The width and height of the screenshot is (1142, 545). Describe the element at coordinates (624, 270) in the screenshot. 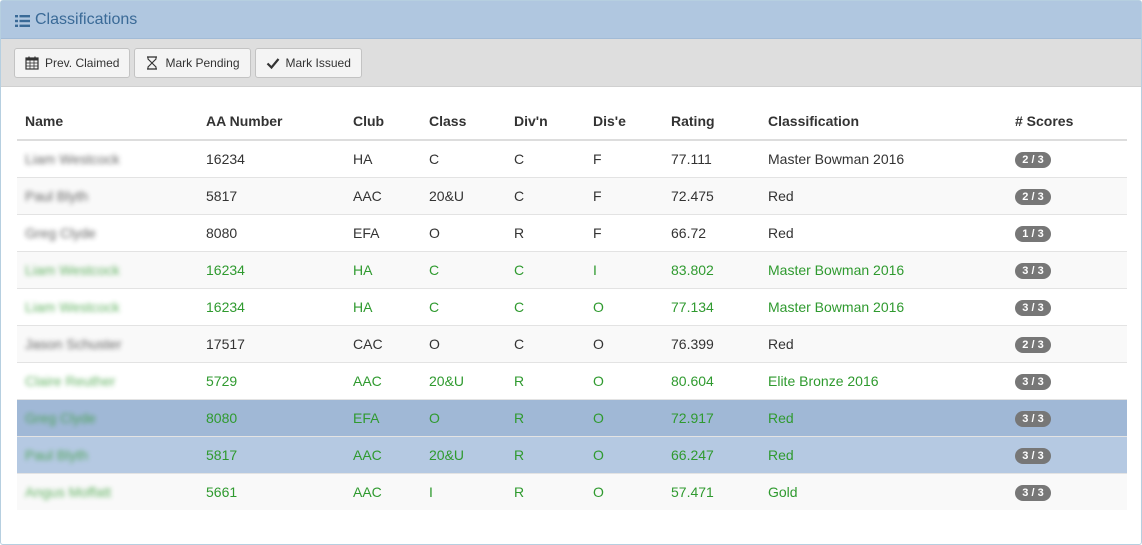

I see `cell-distance: I` at that location.